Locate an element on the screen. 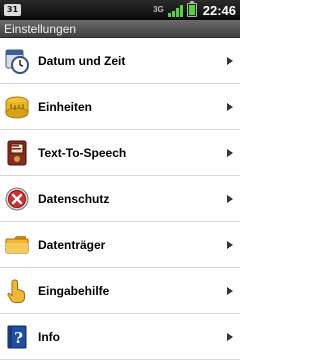 This screenshot has height=360, width=320. status-bar: 31 3G 22:46 is located at coordinates (120, 10).